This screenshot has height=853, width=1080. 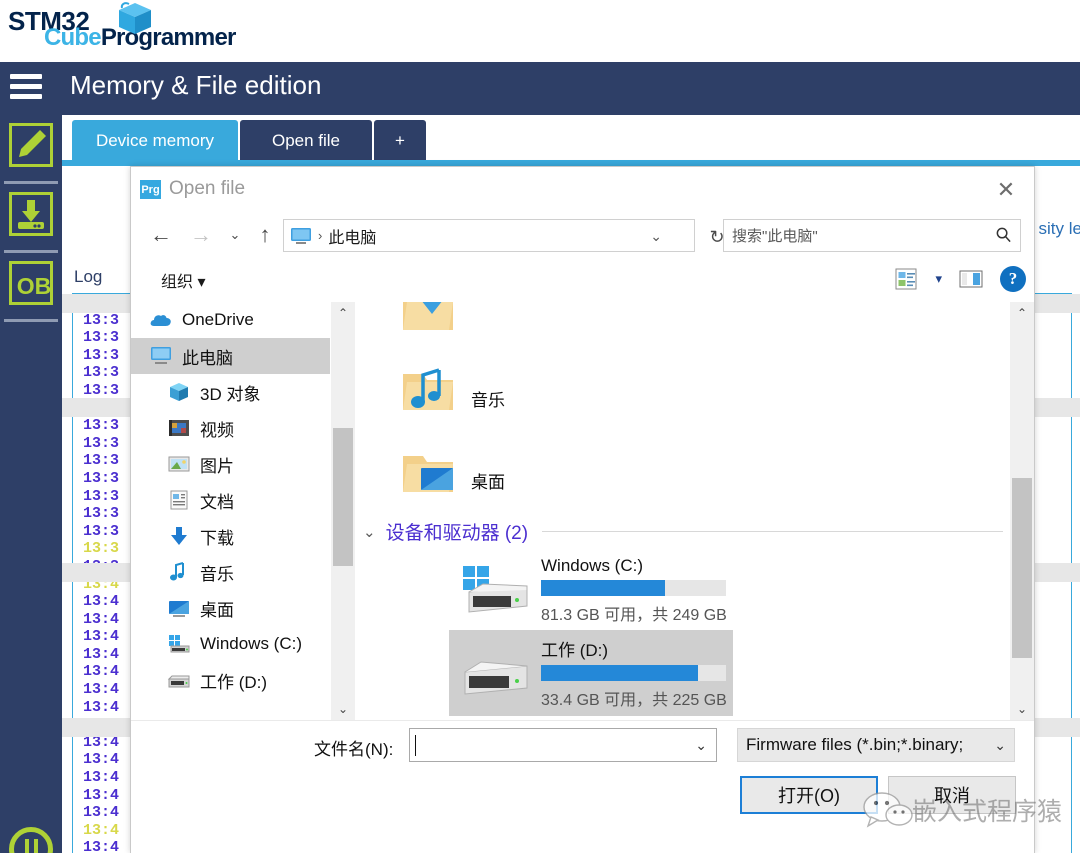 I want to click on sidebar-item-option-bytes: OB, so click(x=31, y=286).